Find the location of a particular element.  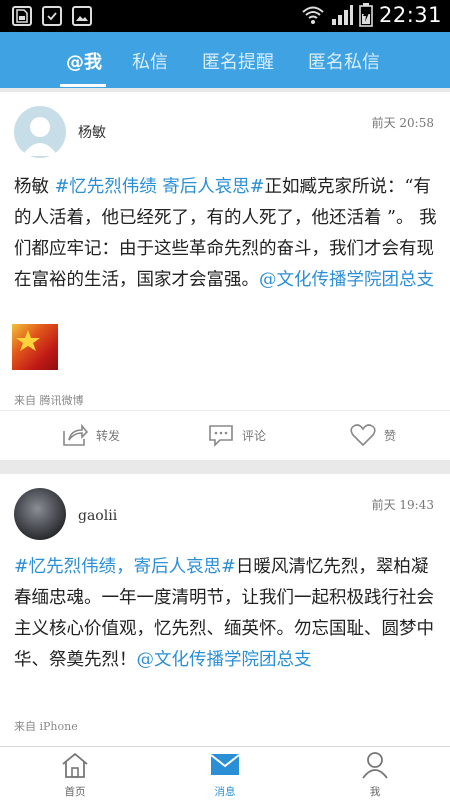

shield-check-icon is located at coordinates (52, 16).